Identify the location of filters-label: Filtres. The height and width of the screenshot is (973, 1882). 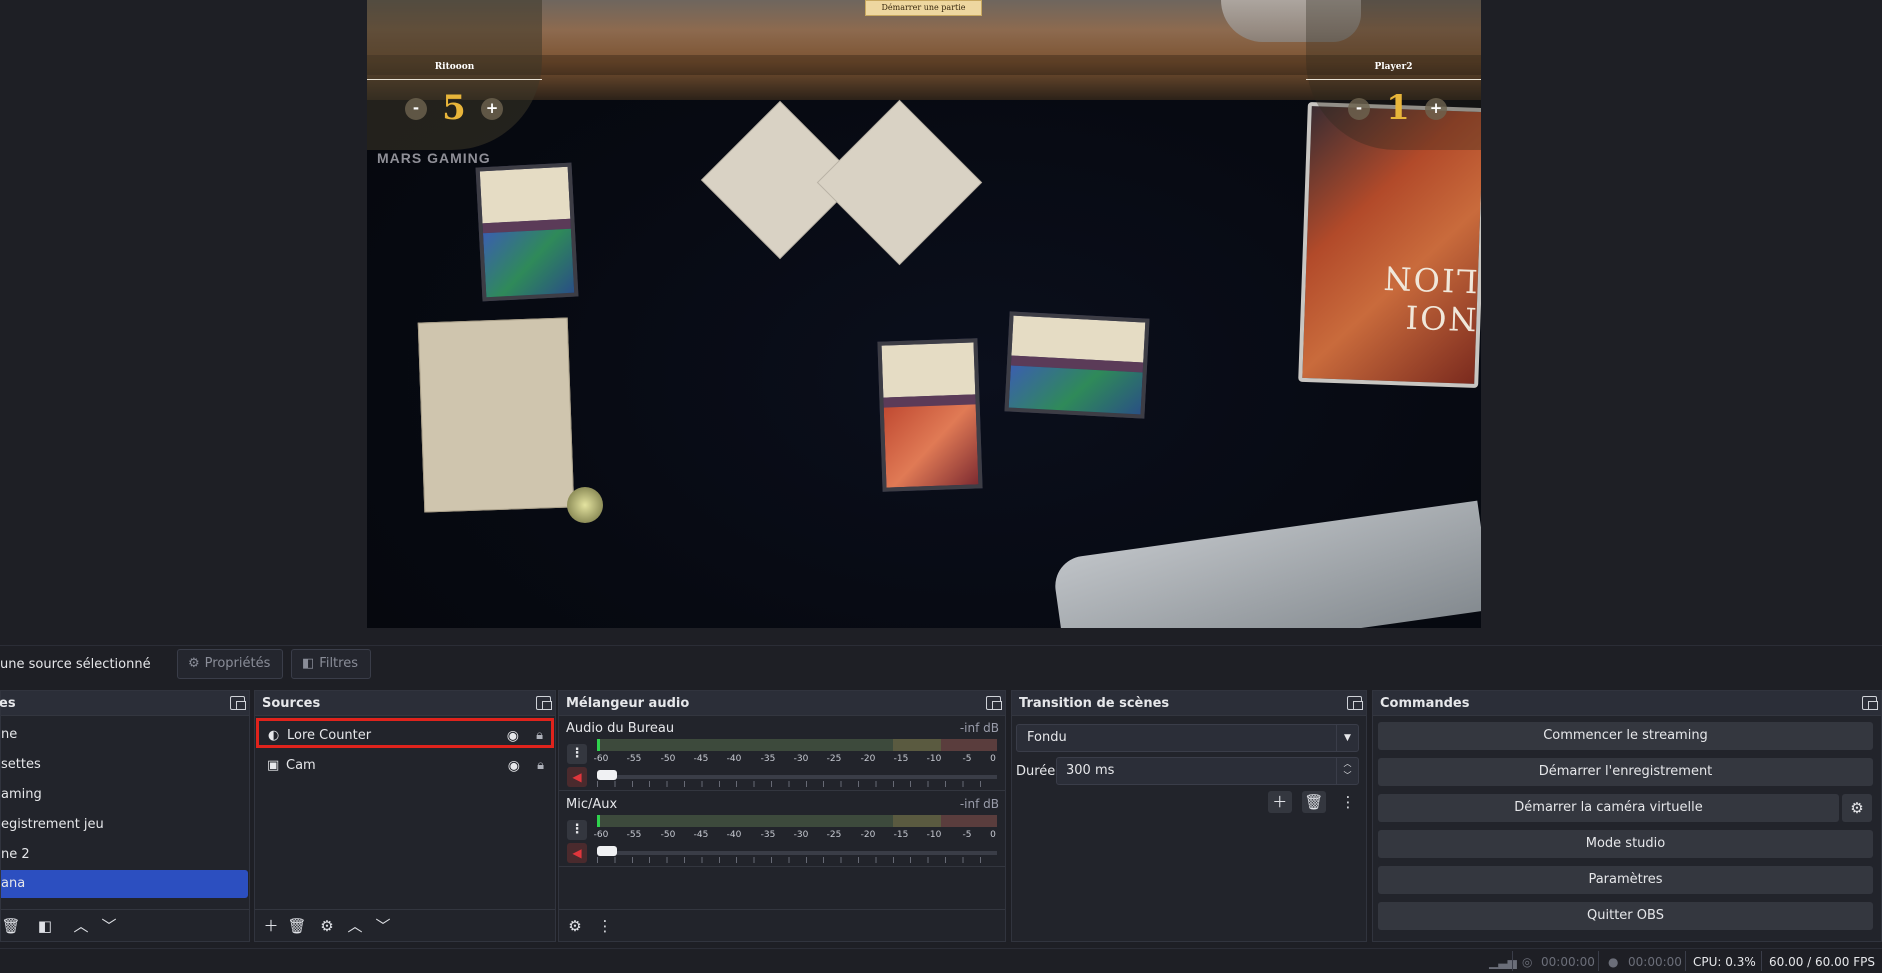
(338, 663).